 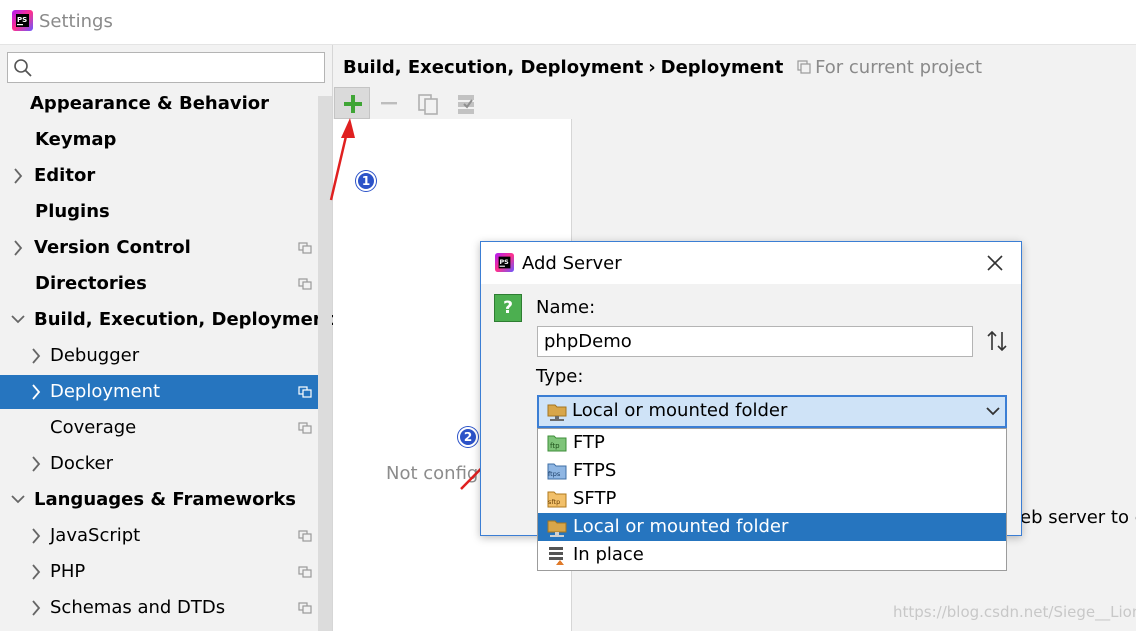 What do you see at coordinates (751, 263) in the screenshot?
I see `dialog-title-bar: PS Add Server` at bounding box center [751, 263].